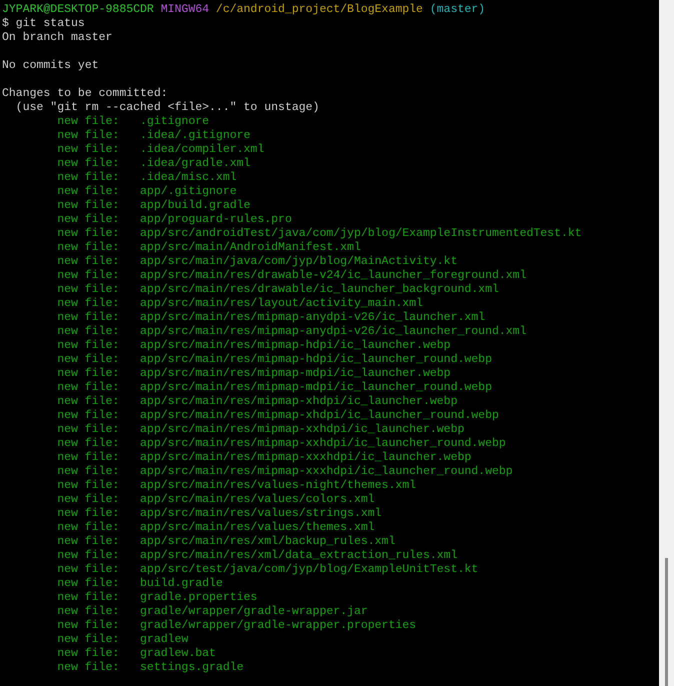 The height and width of the screenshot is (686, 674). Describe the element at coordinates (202, 150) in the screenshot. I see `file-path: .idea/compiler.xml` at that location.